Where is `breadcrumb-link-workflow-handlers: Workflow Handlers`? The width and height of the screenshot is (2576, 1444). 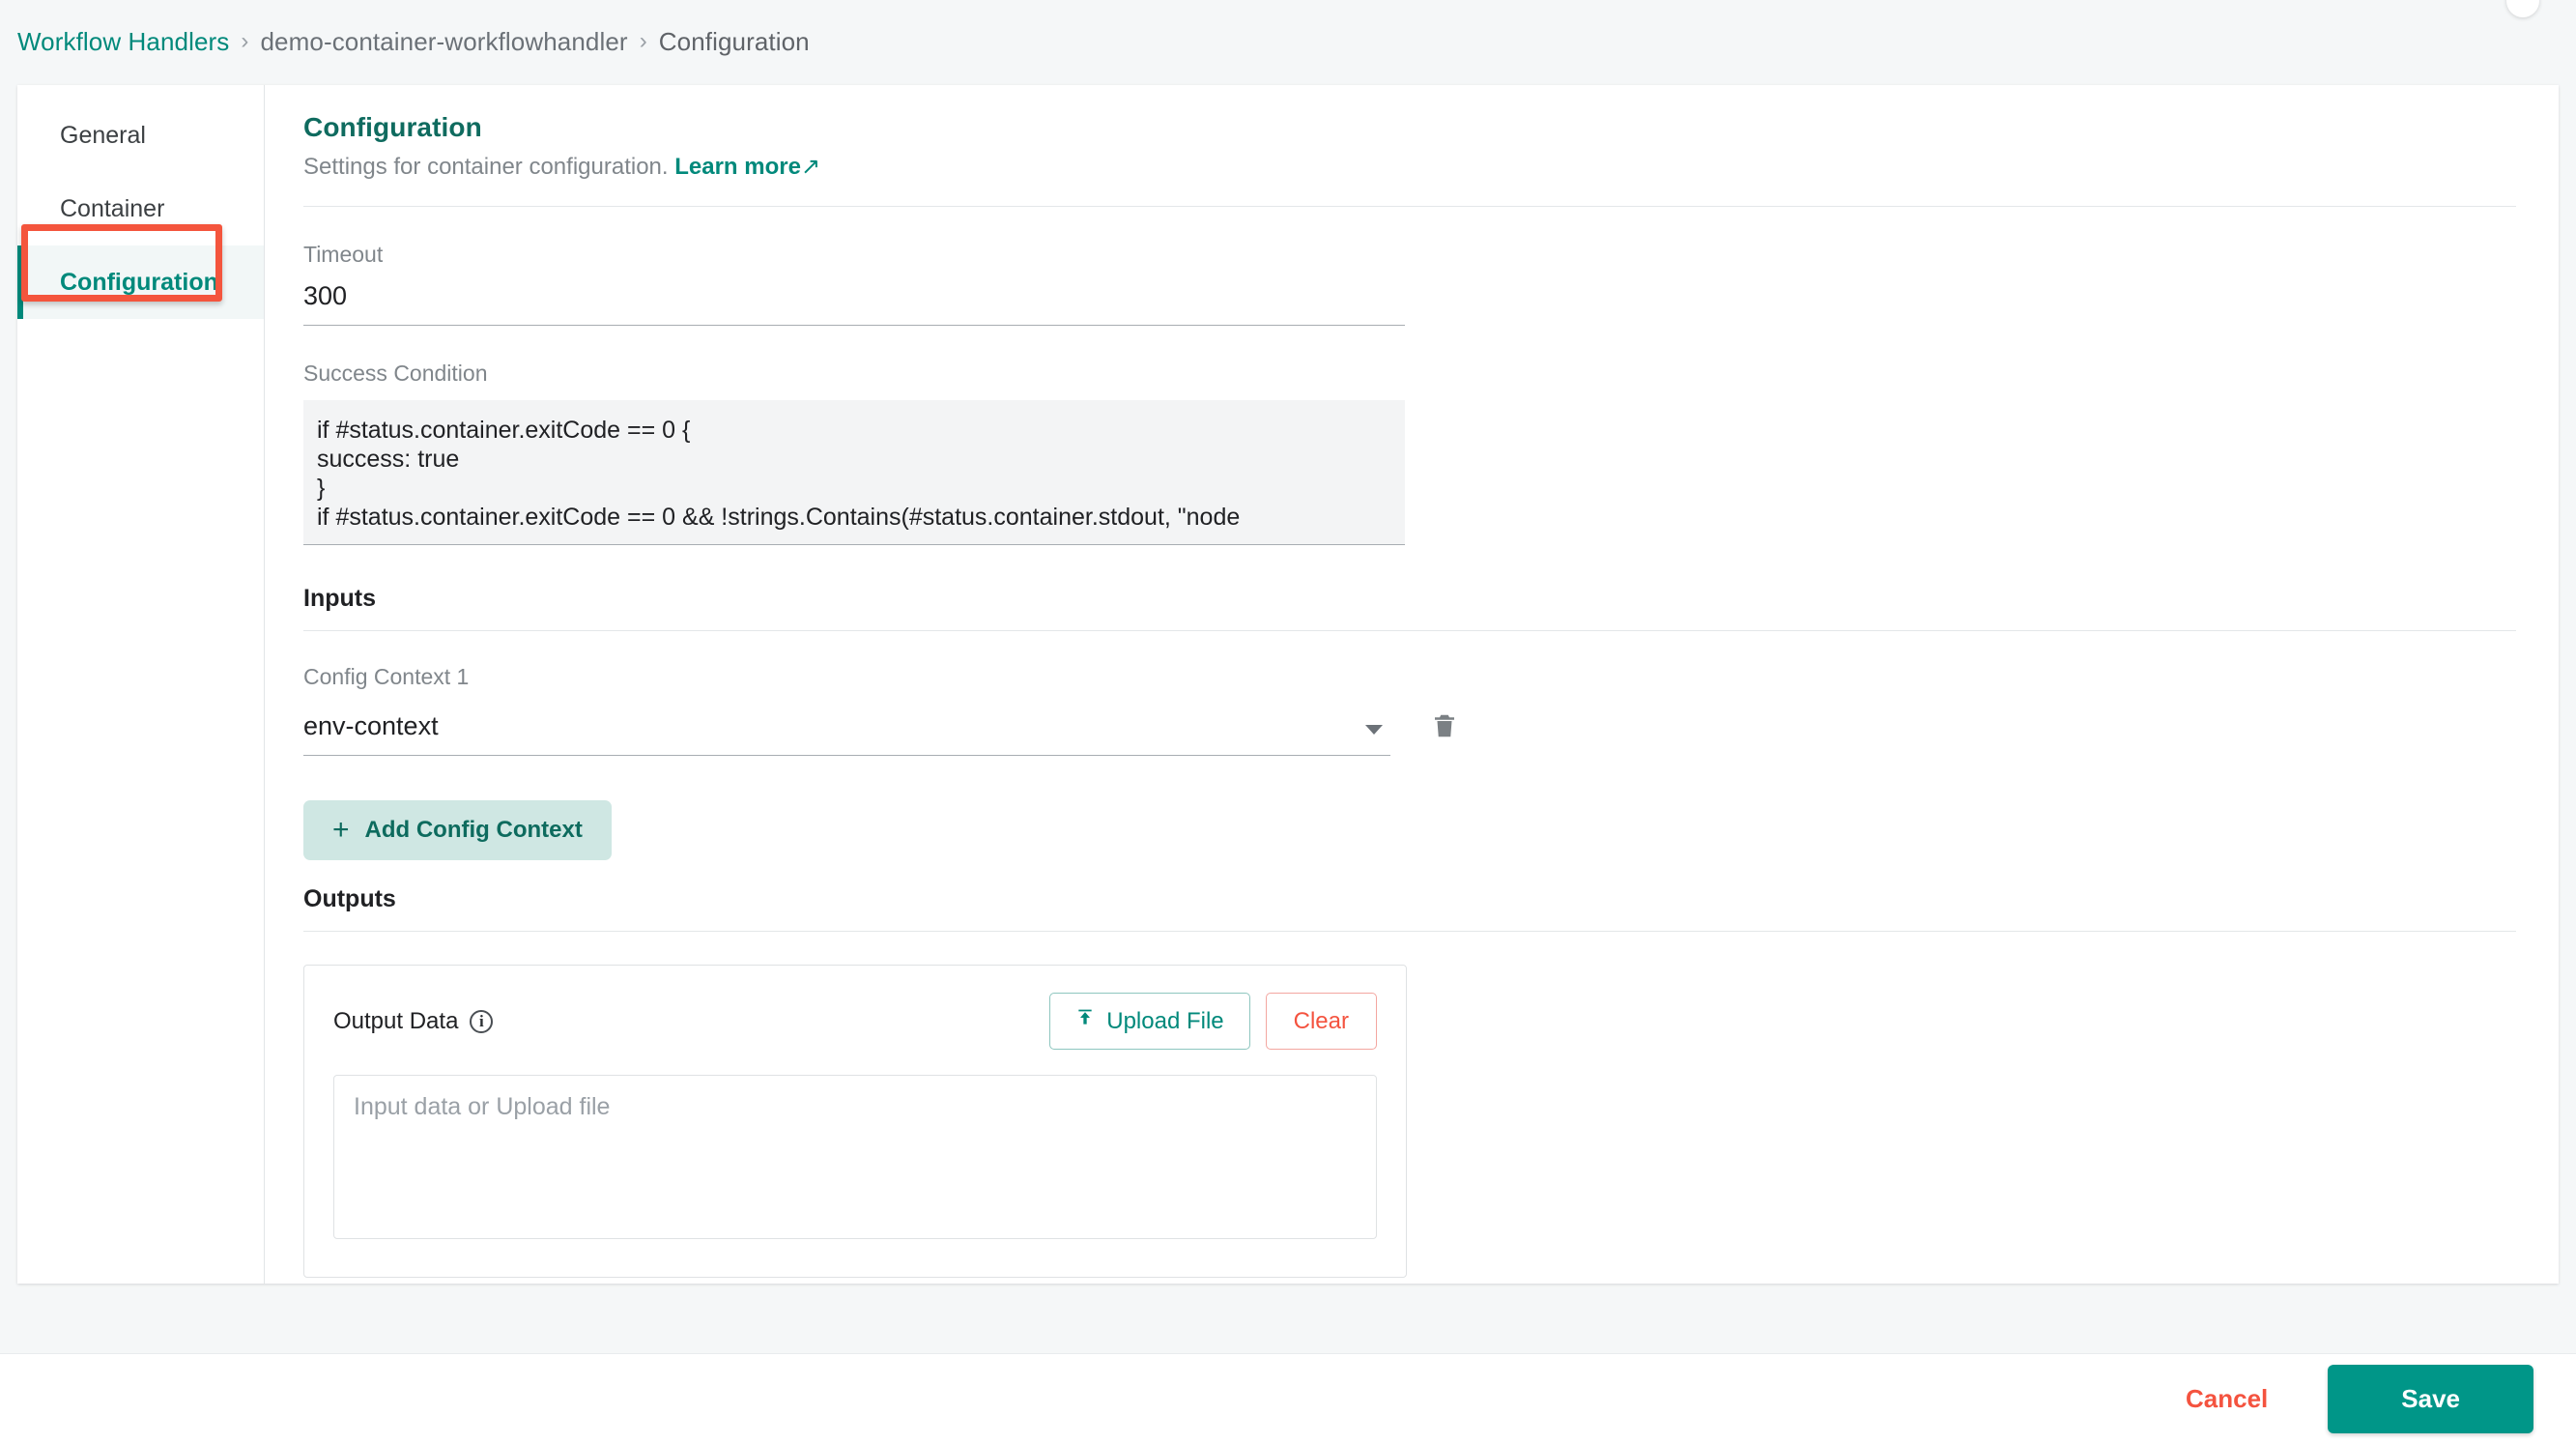
breadcrumb-link-workflow-handlers: Workflow Handlers is located at coordinates (123, 41).